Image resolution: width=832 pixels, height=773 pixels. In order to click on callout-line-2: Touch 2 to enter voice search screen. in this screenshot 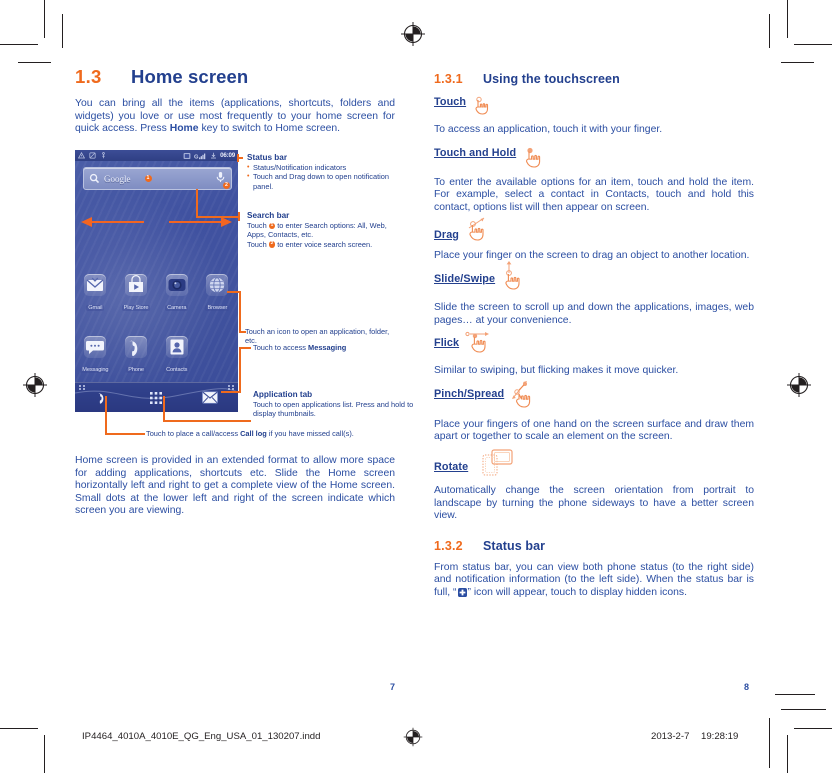, I will do `click(310, 244)`.